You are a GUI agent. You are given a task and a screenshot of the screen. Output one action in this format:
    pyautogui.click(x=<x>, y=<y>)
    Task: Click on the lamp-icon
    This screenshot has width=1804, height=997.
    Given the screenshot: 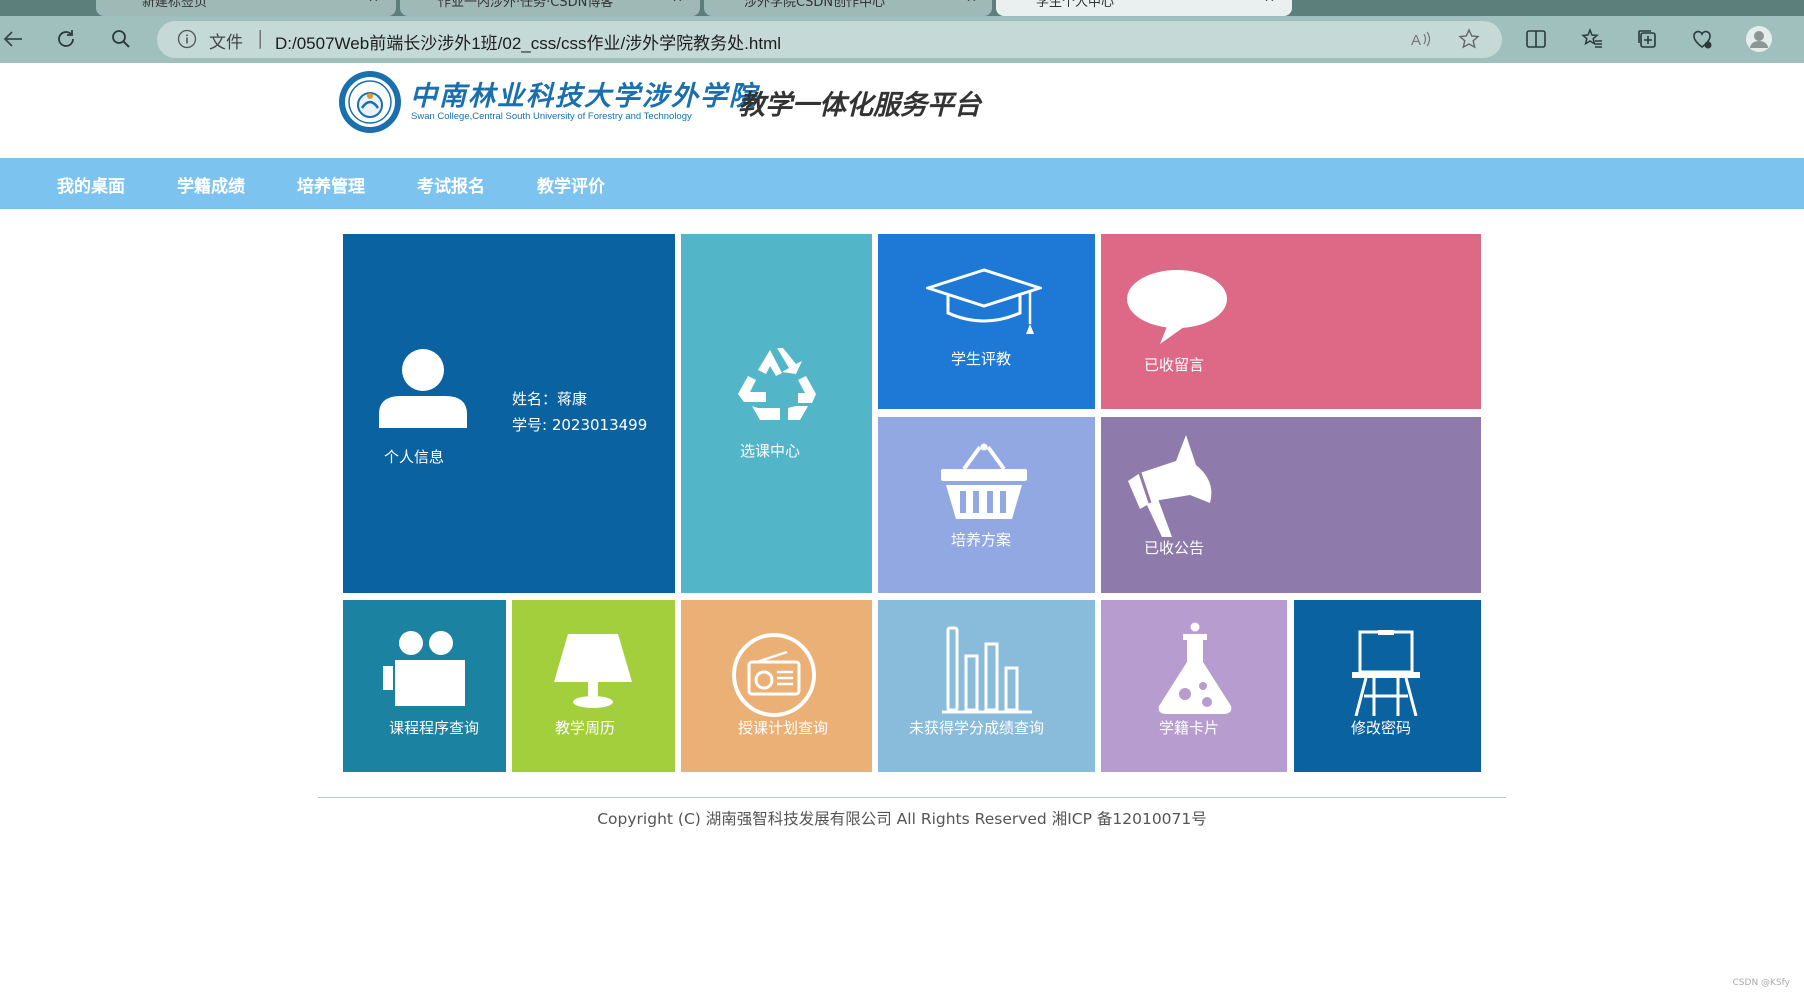 What is the action you would take?
    pyautogui.click(x=593, y=671)
    